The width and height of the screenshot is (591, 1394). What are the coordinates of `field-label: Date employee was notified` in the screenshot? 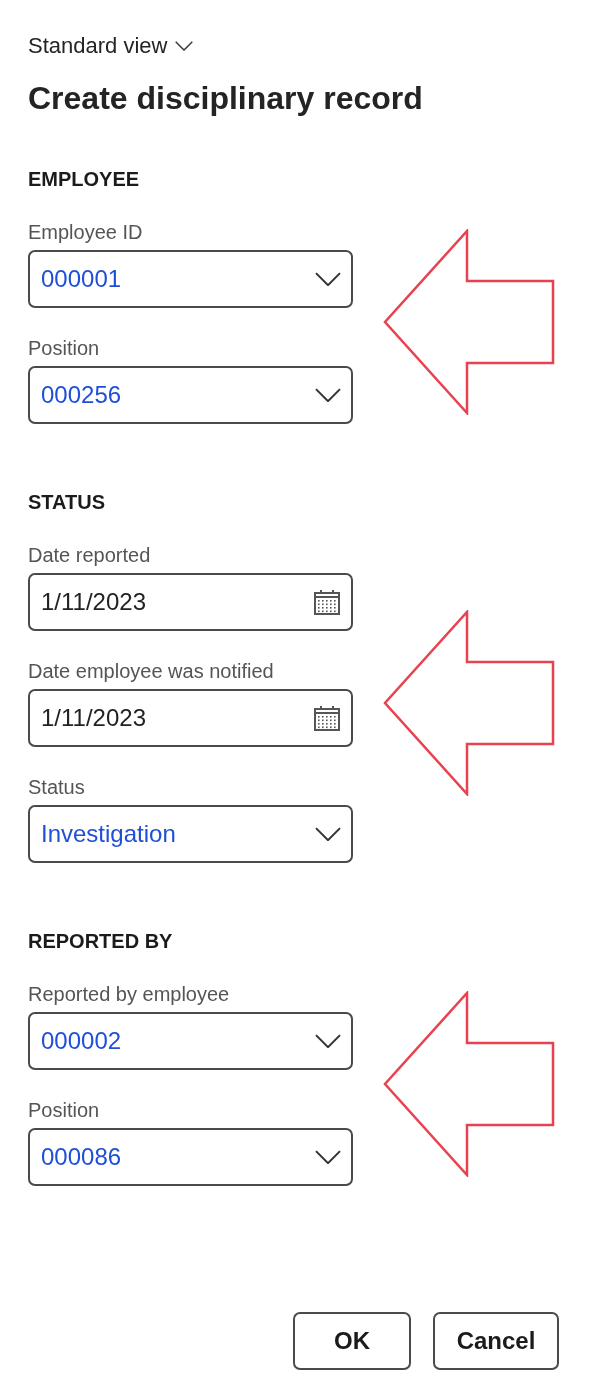 It's located at (151, 671).